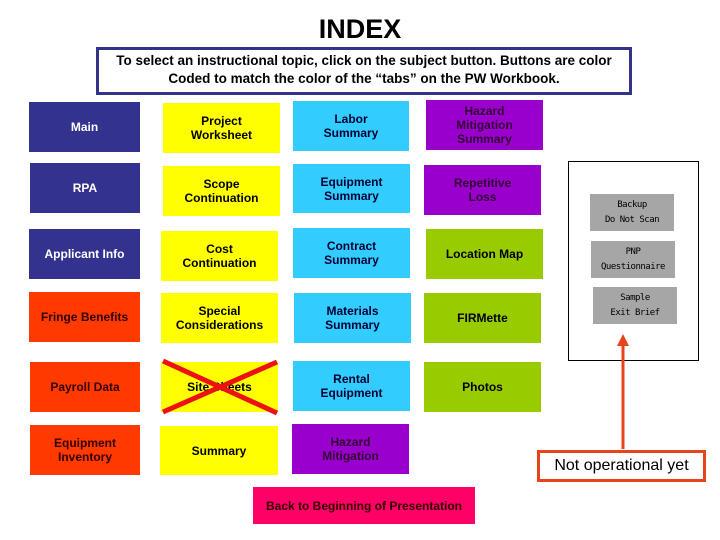 This screenshot has height=540, width=720. What do you see at coordinates (85, 387) in the screenshot?
I see `payroll-data-button: Payroll Data` at bounding box center [85, 387].